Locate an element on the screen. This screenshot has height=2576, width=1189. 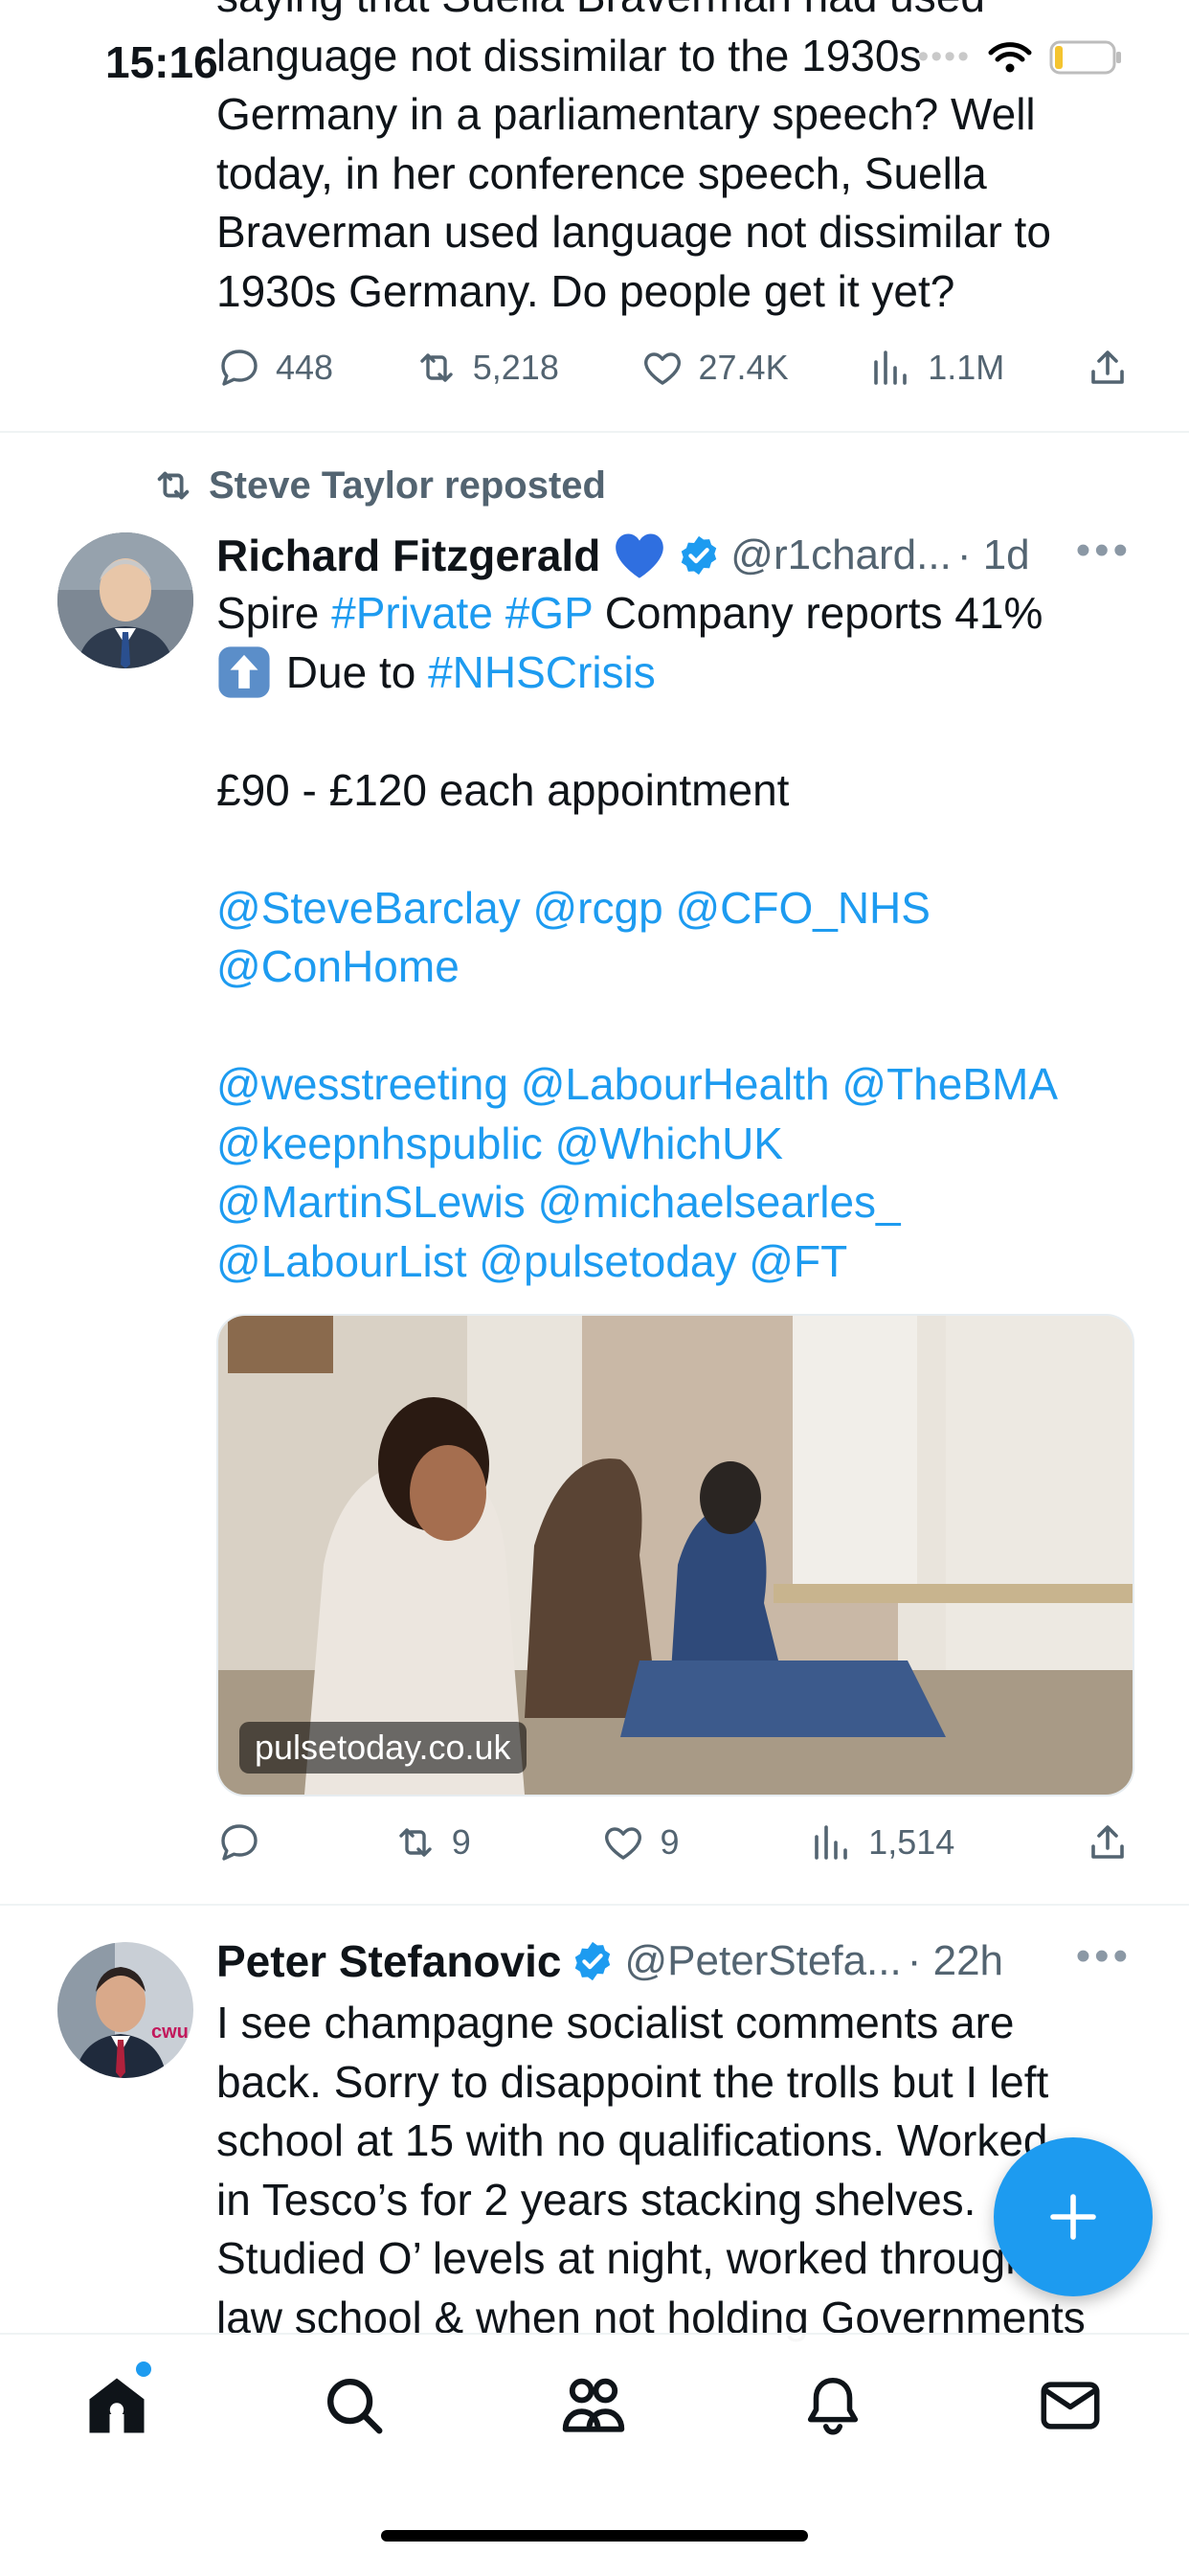
avatar-photo: cwu is located at coordinates (125, 2010).